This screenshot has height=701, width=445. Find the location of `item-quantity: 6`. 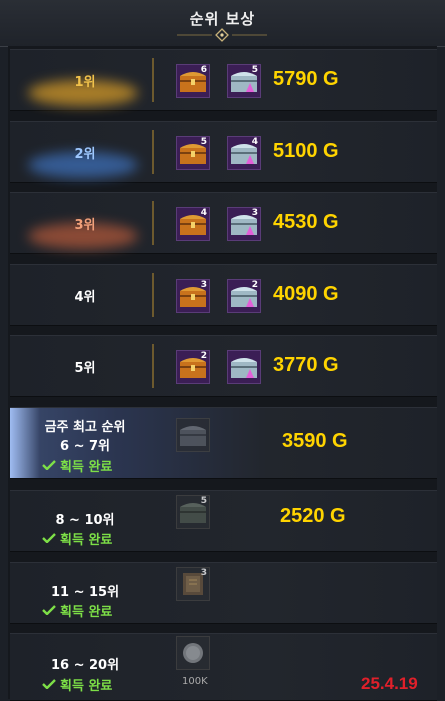

item-quantity: 6 is located at coordinates (203, 70).